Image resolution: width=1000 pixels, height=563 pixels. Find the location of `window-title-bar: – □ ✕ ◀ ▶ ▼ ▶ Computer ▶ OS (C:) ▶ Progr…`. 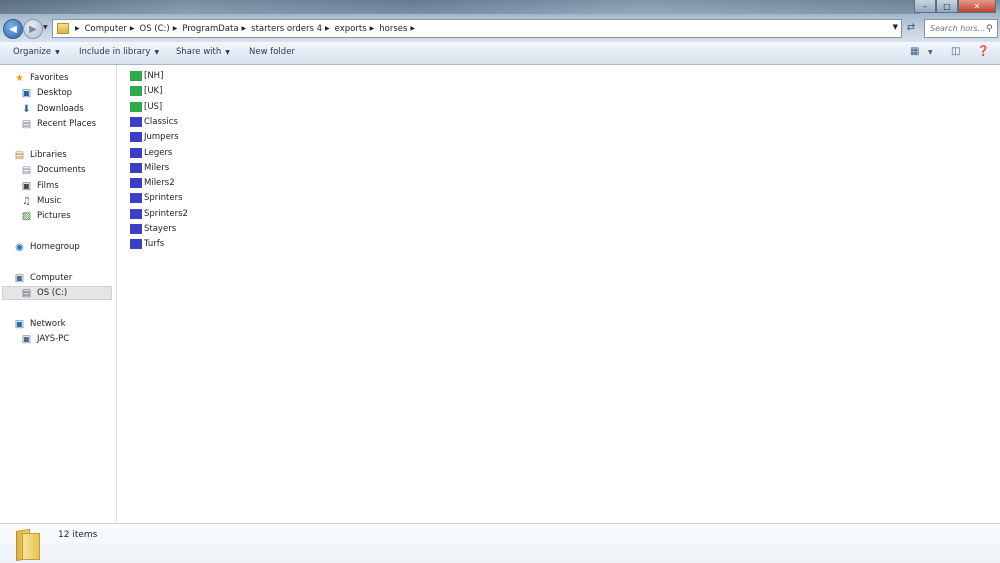

window-title-bar: – □ ✕ ◀ ▶ ▼ ▶ Computer ▶ OS (C:) ▶ Progr… is located at coordinates (500, 21).